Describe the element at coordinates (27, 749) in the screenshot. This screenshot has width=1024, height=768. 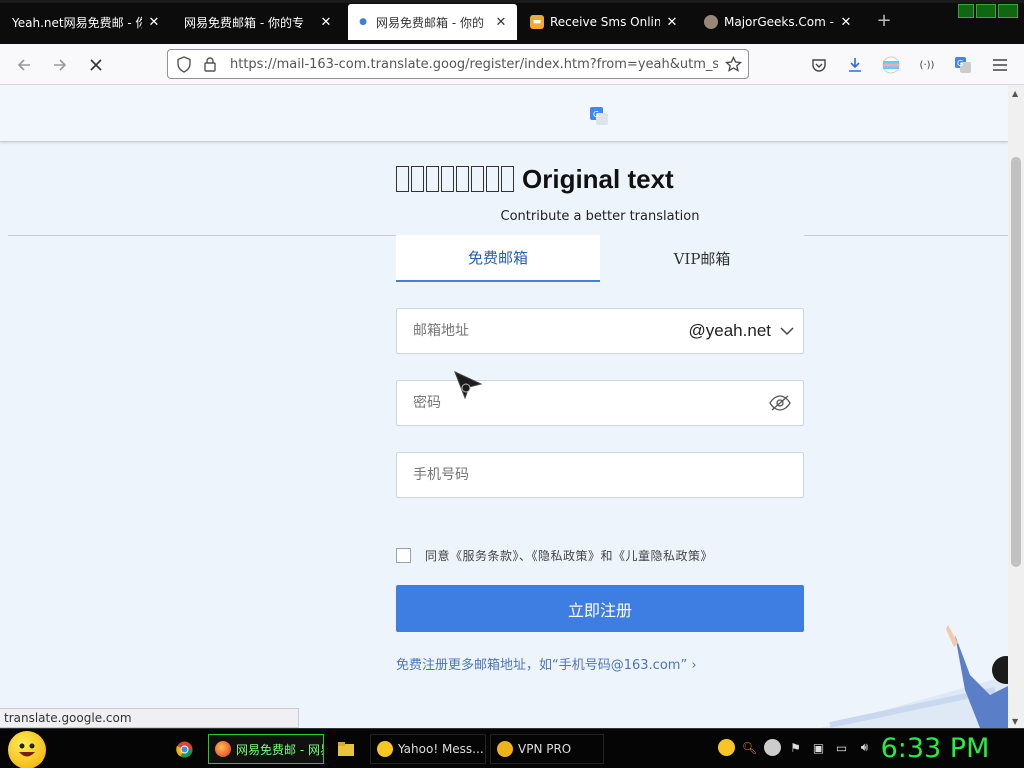
I see `start-smiley-icon` at that location.